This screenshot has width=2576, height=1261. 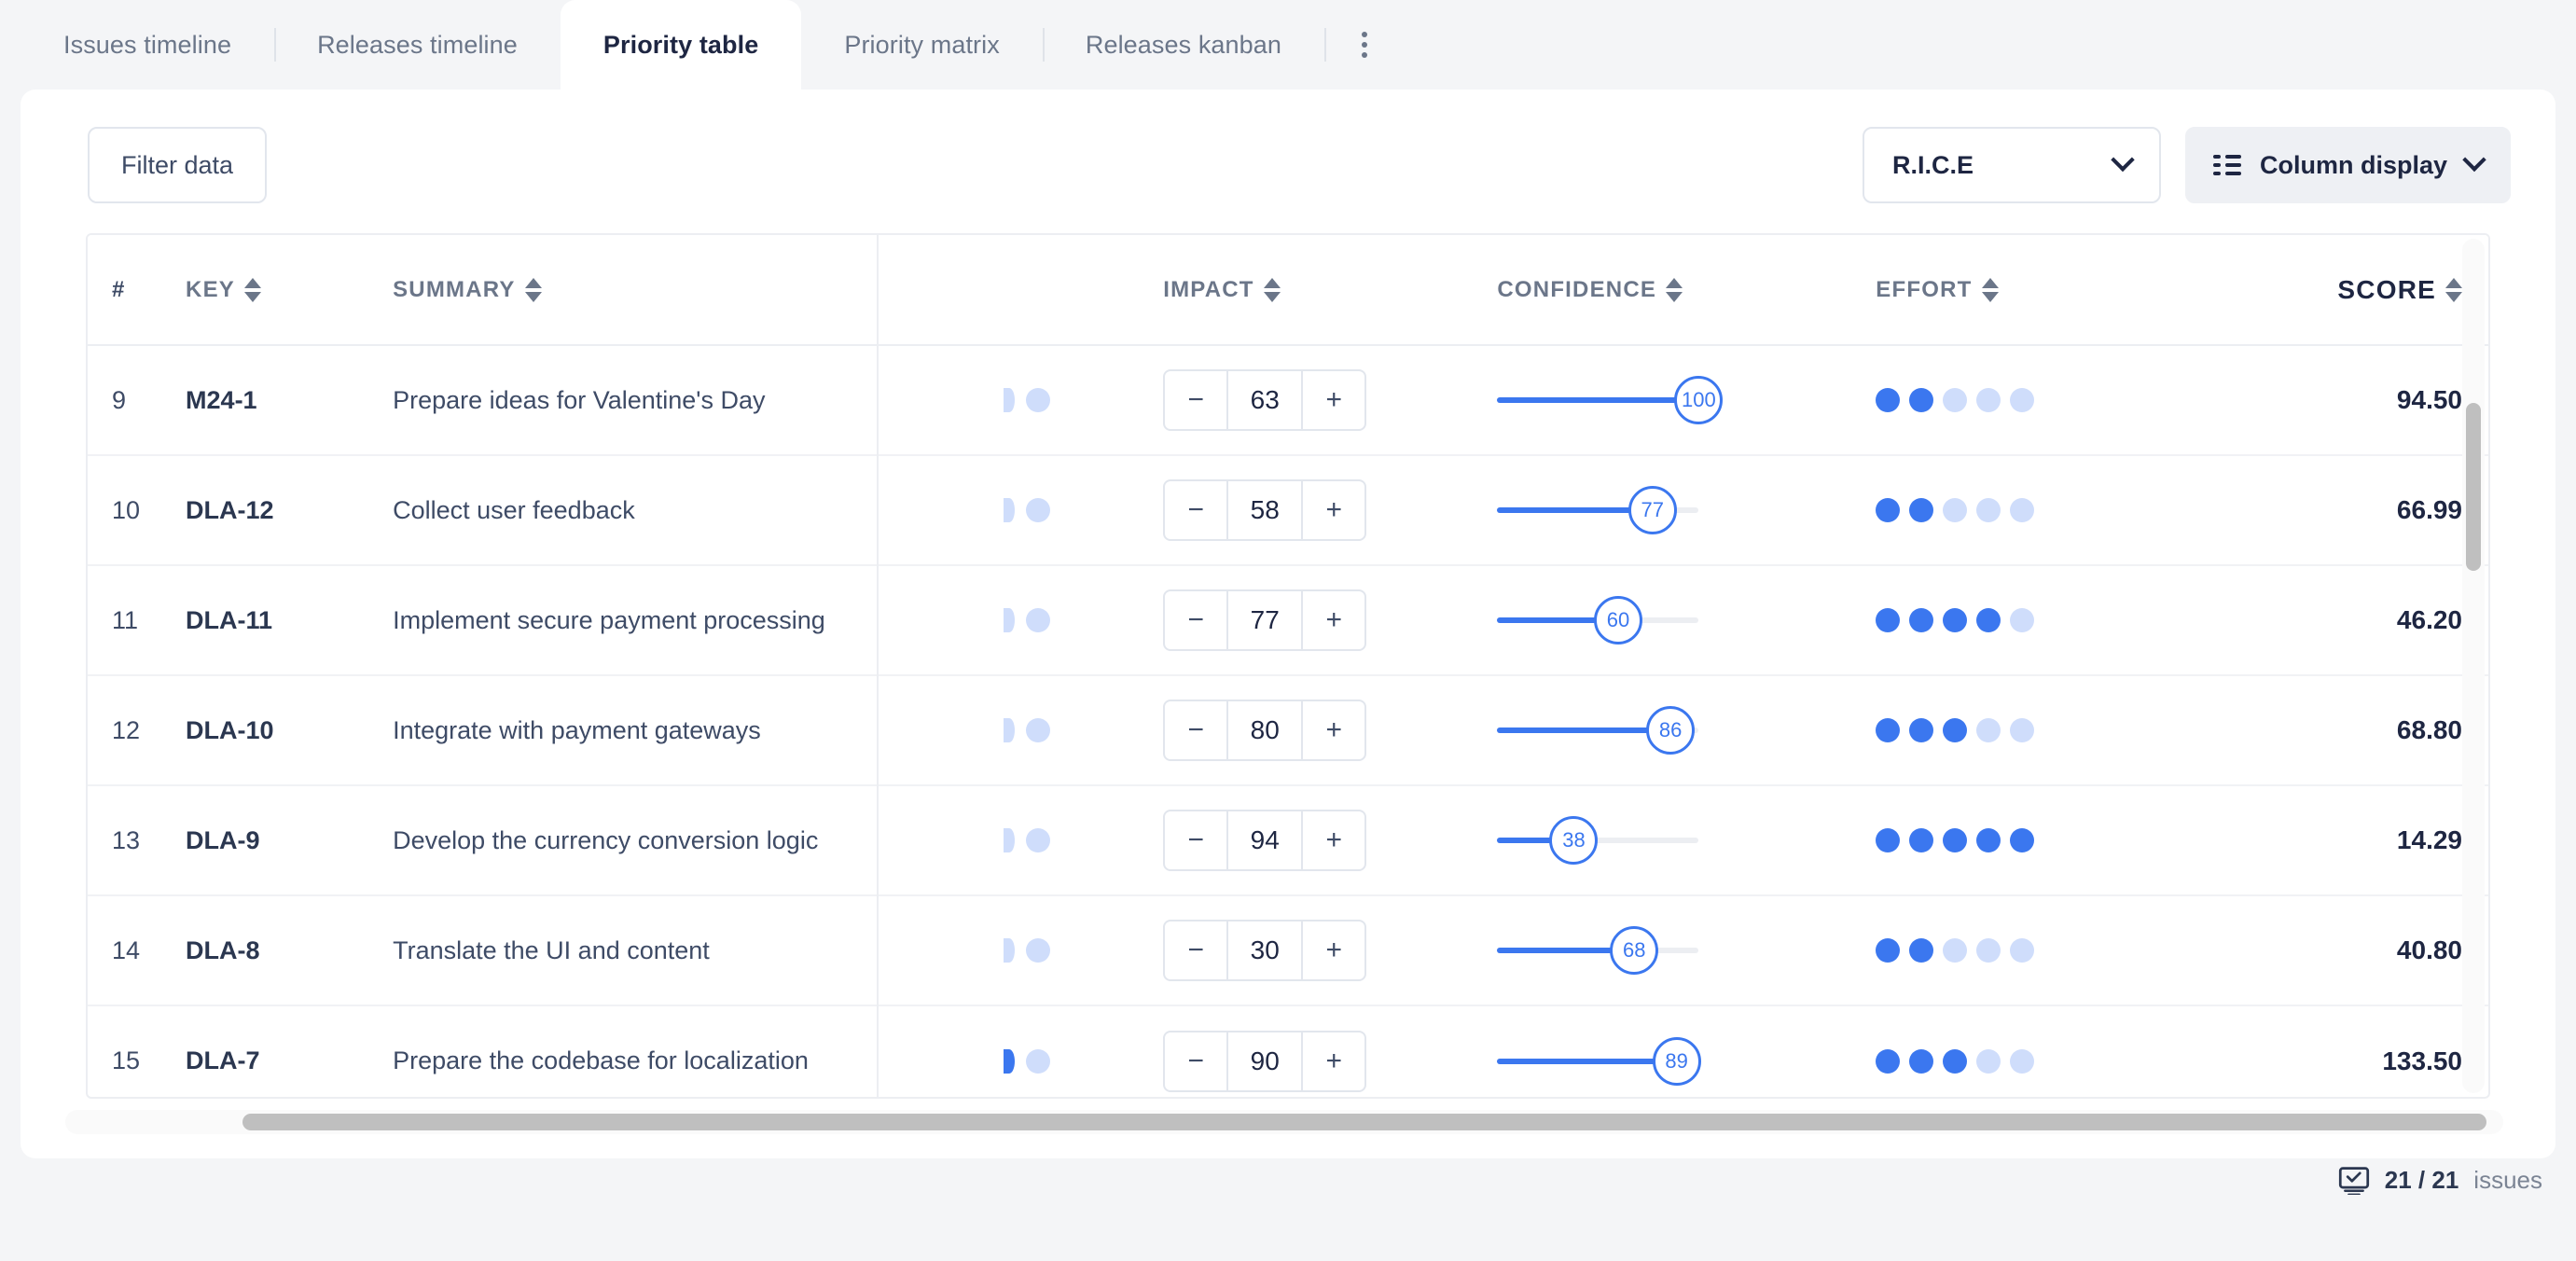 What do you see at coordinates (2011, 165) in the screenshot?
I see `framework-select: R.I.C.E` at bounding box center [2011, 165].